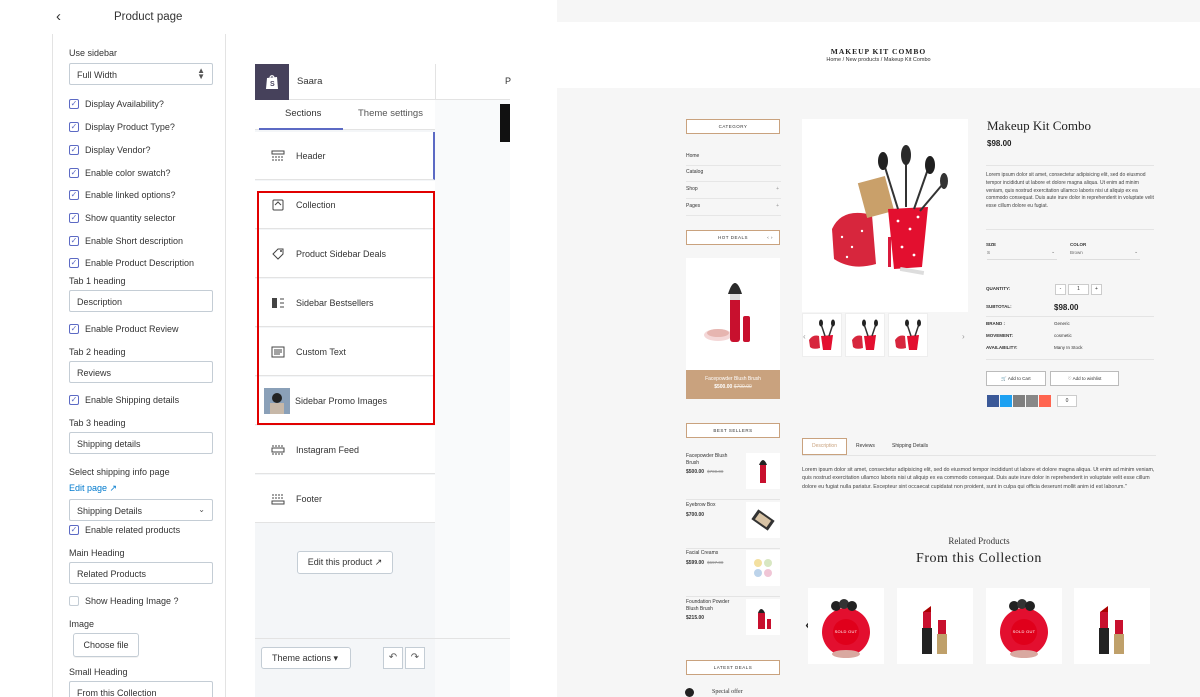 This screenshot has height=697, width=1200. What do you see at coordinates (119, 472) in the screenshot?
I see `select-shipping-label: Select shipping info page` at bounding box center [119, 472].